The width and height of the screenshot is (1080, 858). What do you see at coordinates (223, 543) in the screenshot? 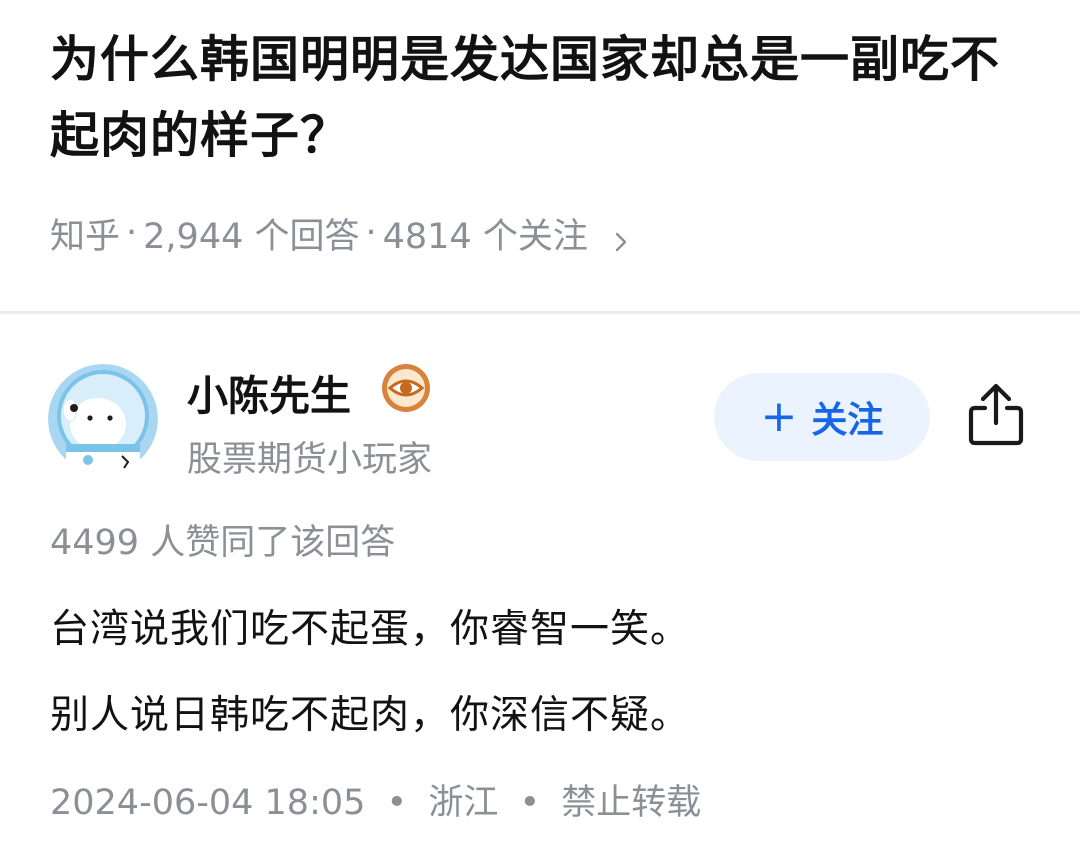
I see `vote-count: 4499 人赞同了该回答` at bounding box center [223, 543].